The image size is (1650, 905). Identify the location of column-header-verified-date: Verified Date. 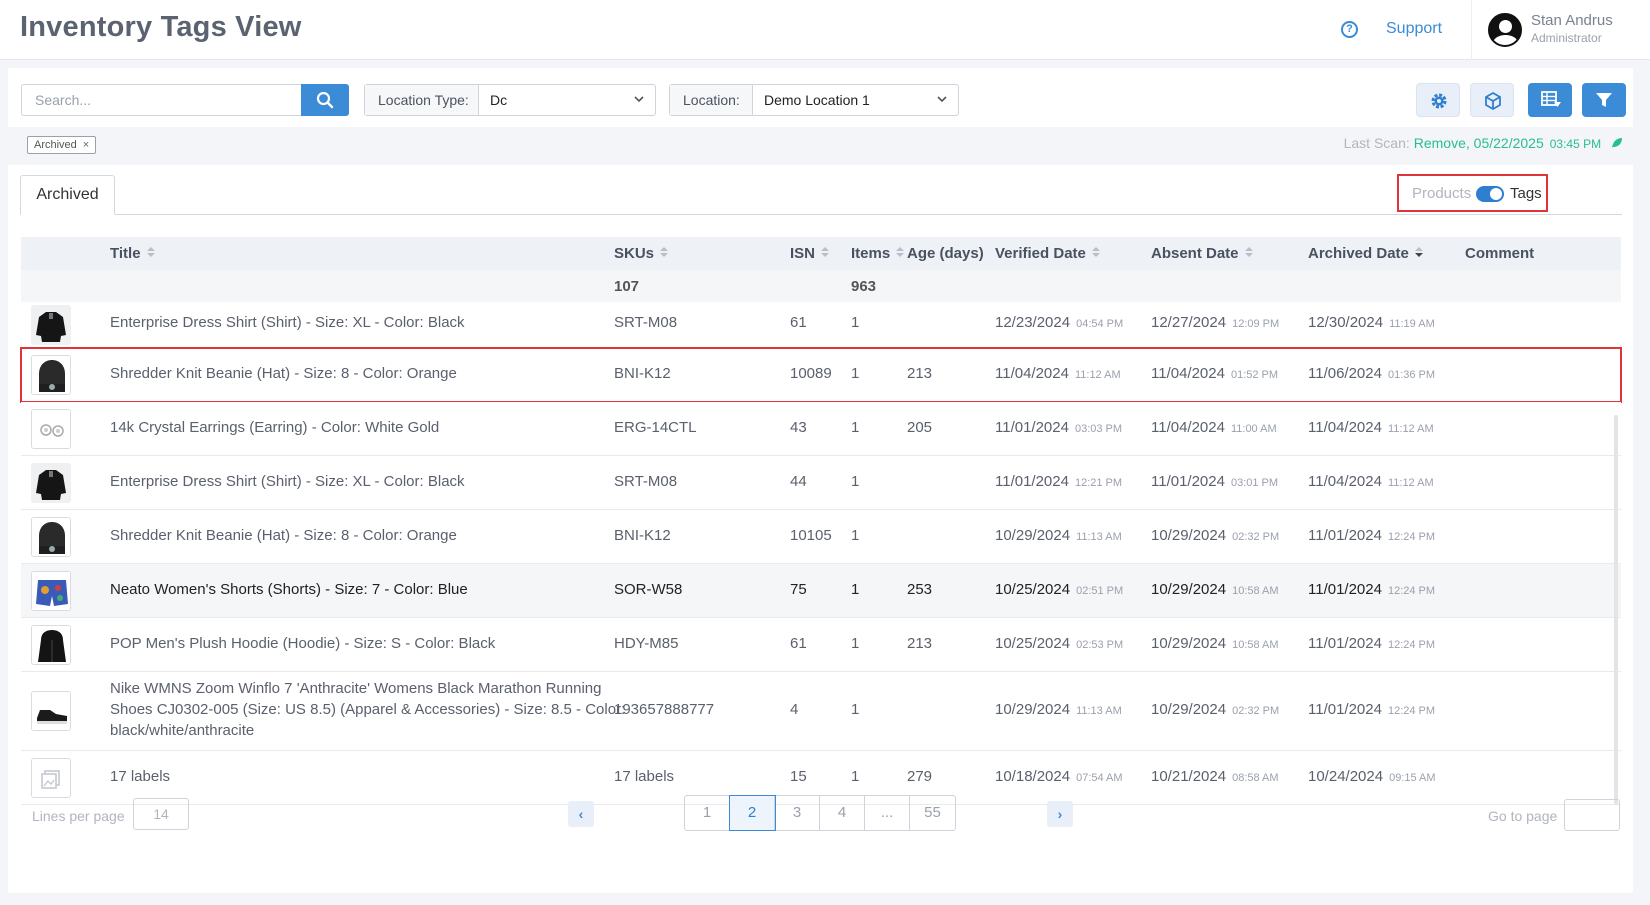
(1047, 253).